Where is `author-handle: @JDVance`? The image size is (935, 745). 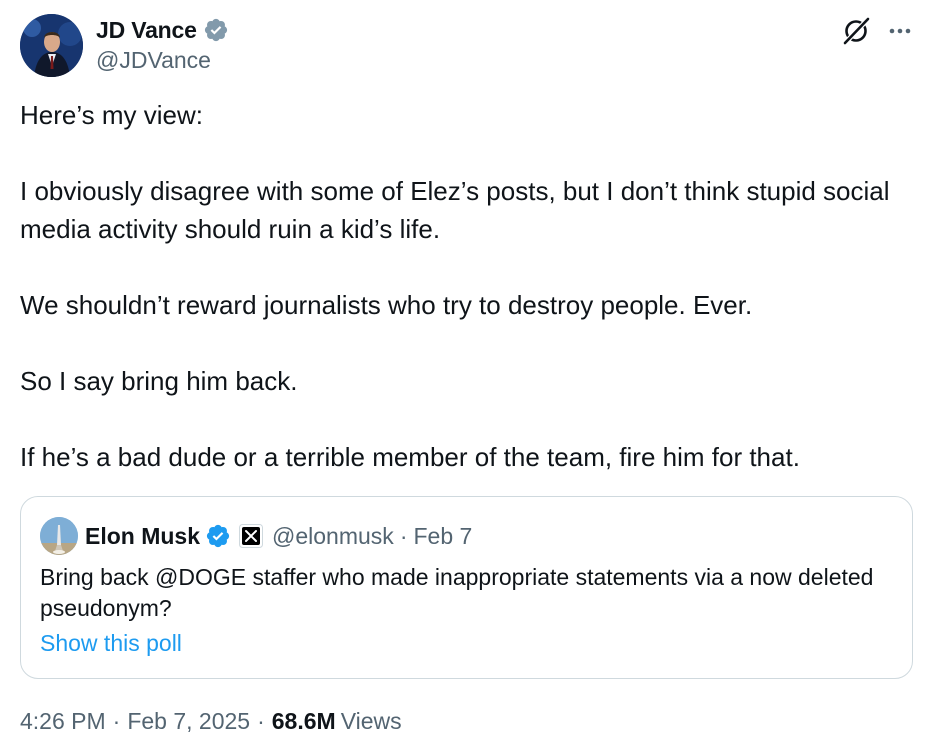 author-handle: @JDVance is located at coordinates (162, 60).